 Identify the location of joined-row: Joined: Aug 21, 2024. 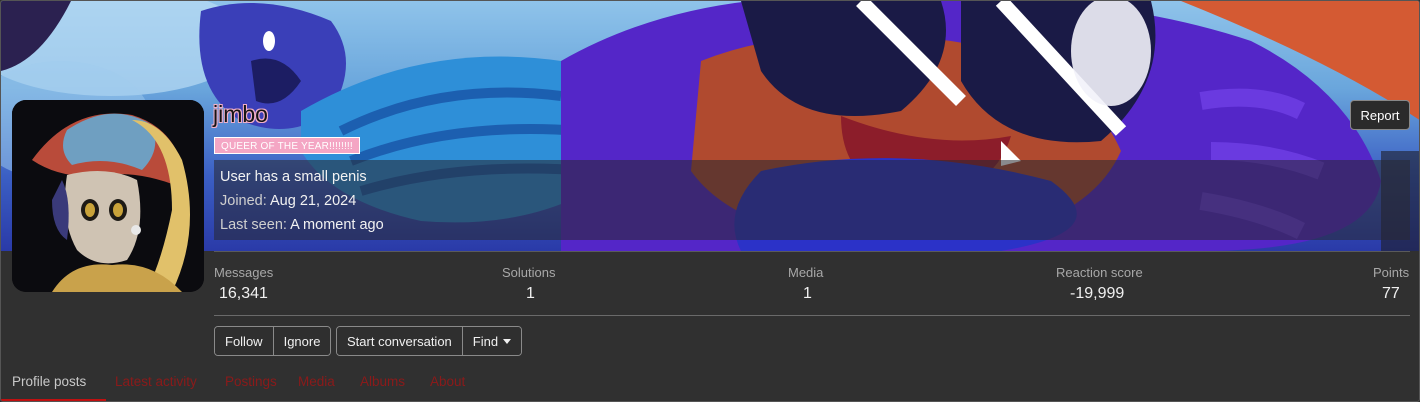
(288, 201).